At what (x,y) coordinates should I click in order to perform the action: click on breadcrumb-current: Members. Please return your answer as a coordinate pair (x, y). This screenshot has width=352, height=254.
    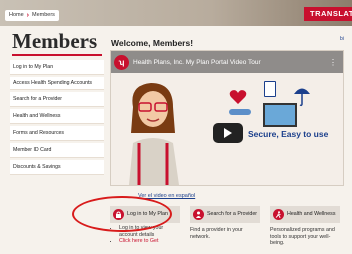
    Looking at the image, I should click on (43, 15).